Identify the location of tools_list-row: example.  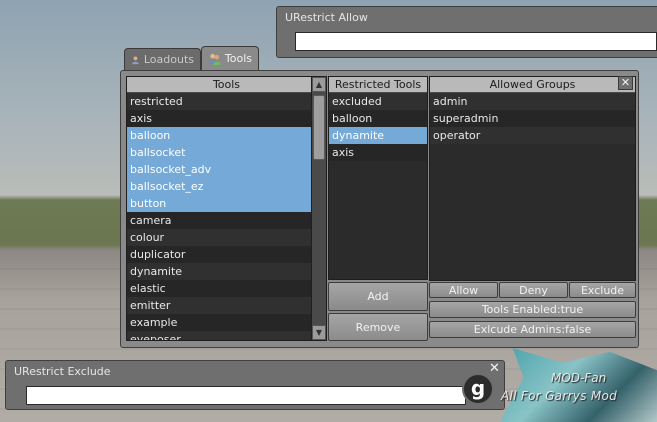
(226, 322).